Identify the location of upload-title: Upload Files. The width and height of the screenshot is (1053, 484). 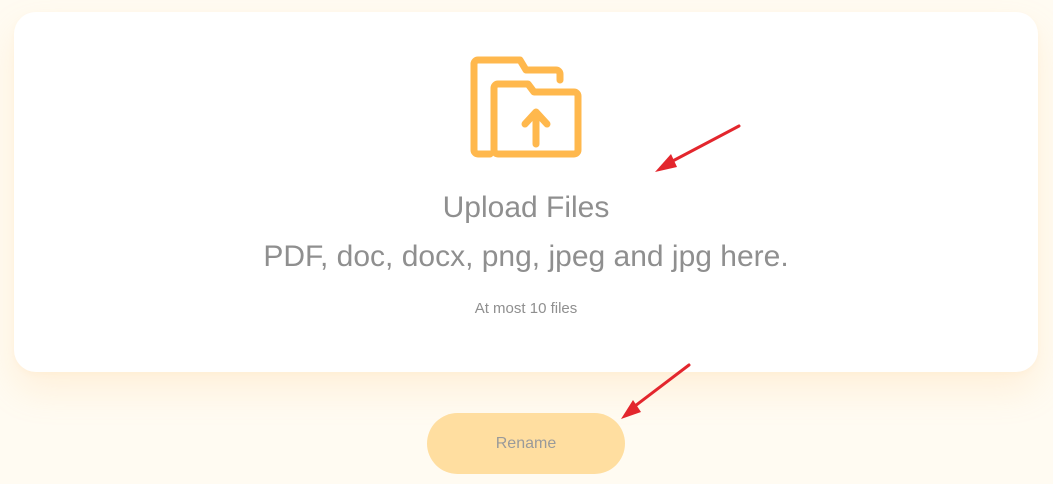
(526, 207).